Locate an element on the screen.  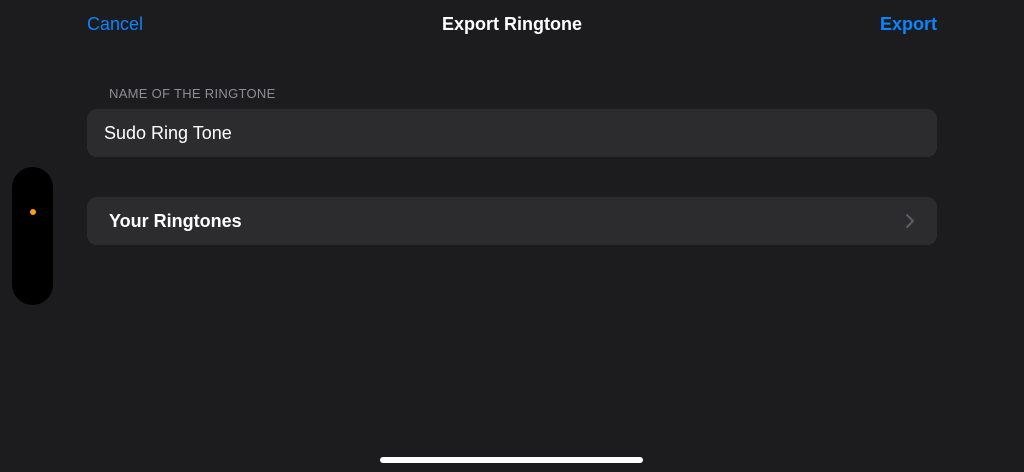
your-ringtones-row: Your Ringtones is located at coordinates (512, 221).